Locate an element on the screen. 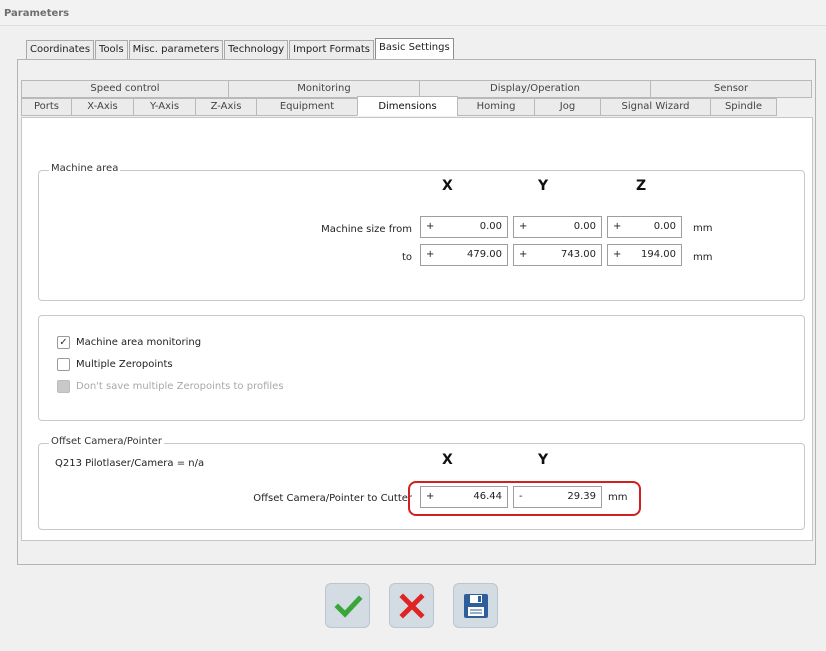  max-y-field: +743.00 is located at coordinates (557, 255).